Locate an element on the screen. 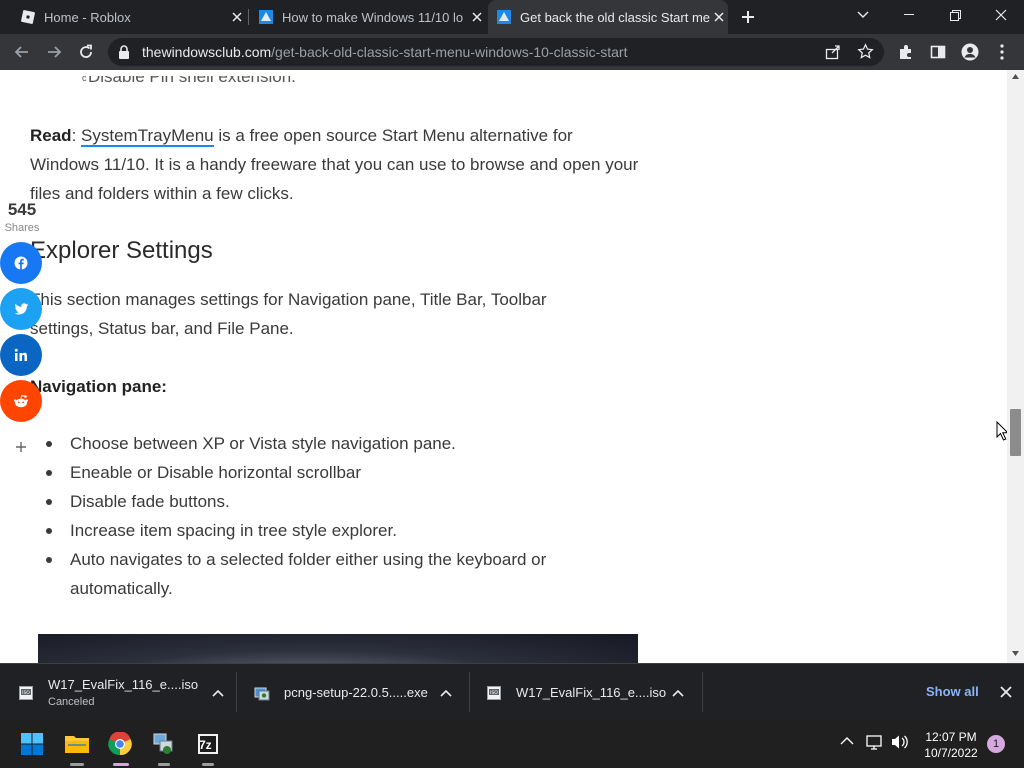 This screenshot has width=1024, height=768. clock-date: 10/7/2022 is located at coordinates (951, 753).